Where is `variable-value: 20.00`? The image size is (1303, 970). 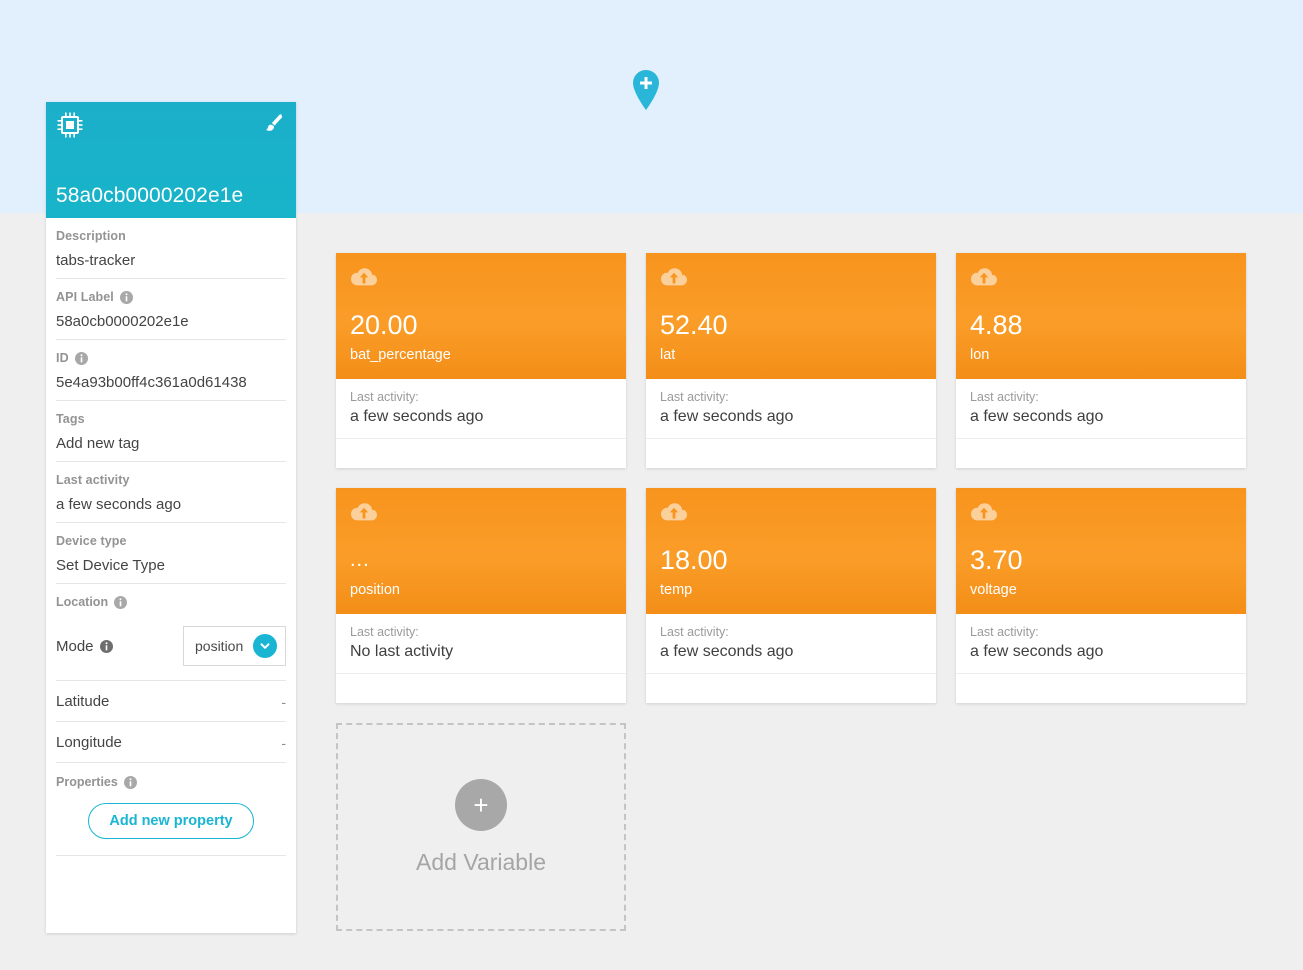 variable-value: 20.00 is located at coordinates (384, 325).